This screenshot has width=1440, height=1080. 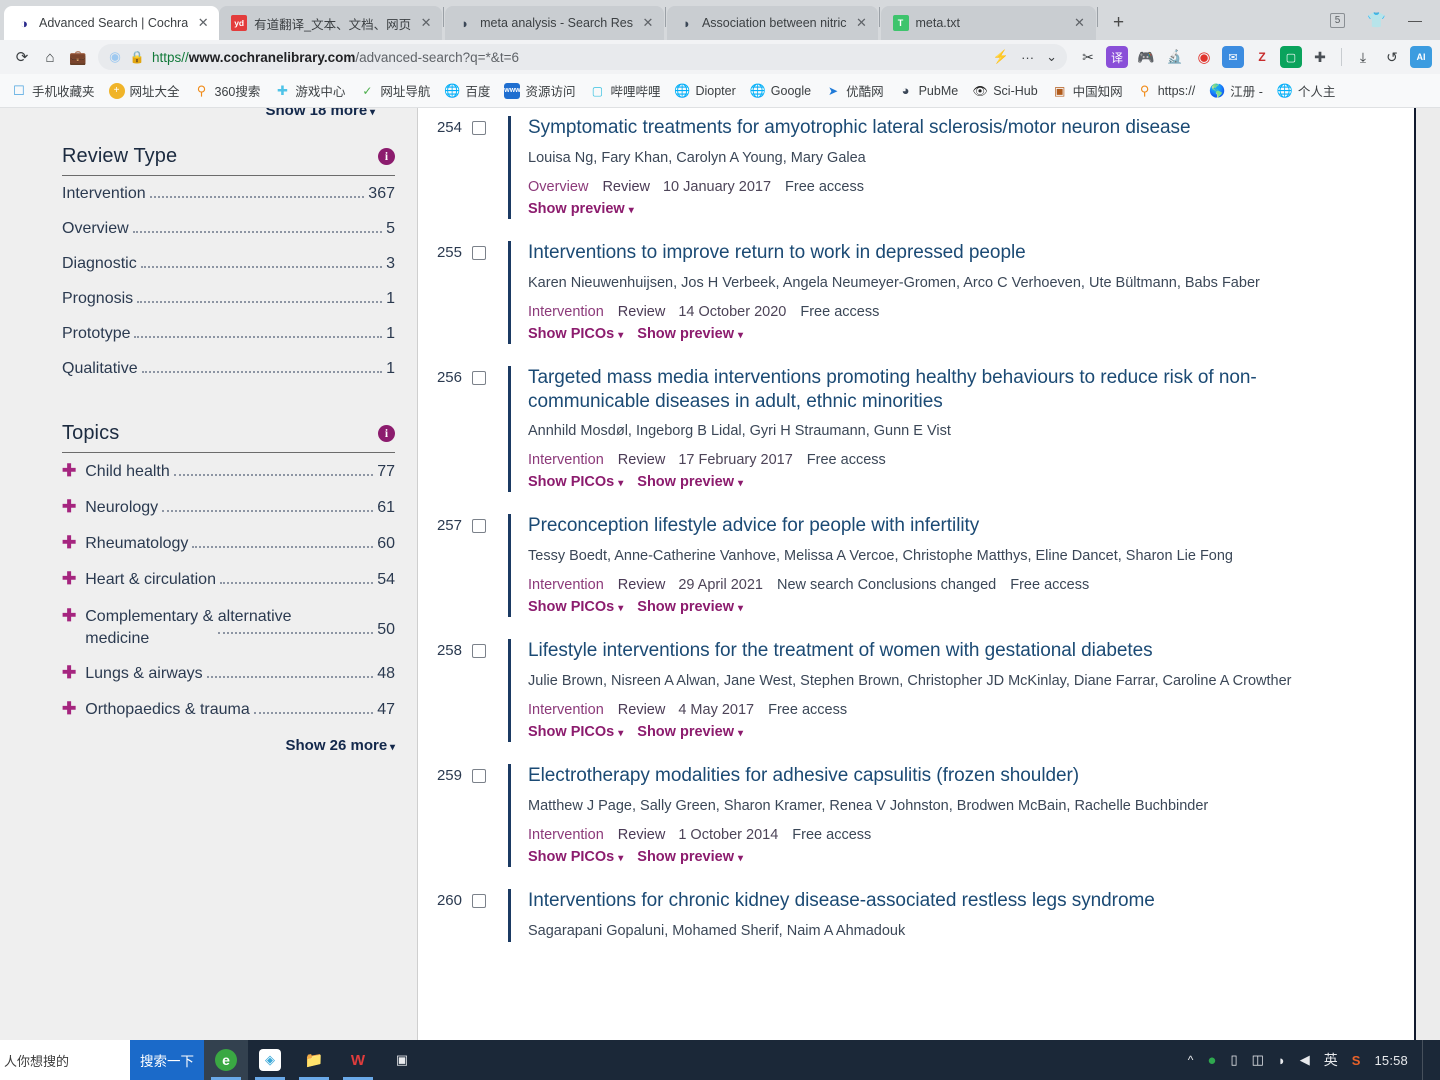 I want to click on new-tab-button: +, so click(x=1119, y=23).